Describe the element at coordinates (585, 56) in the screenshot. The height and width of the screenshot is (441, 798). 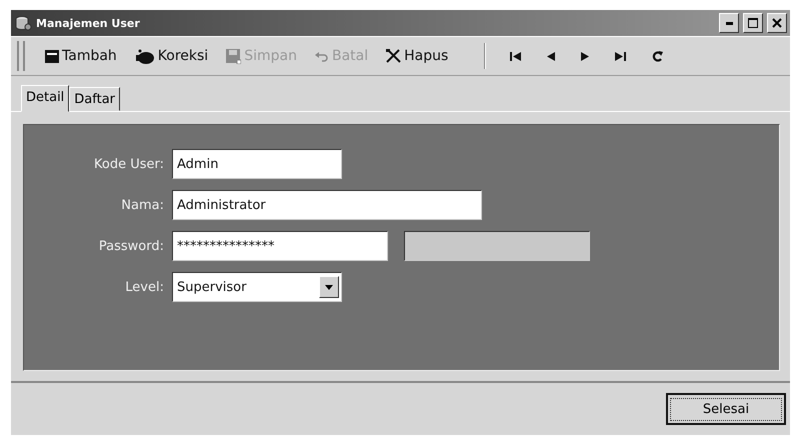
I see `next-icon` at that location.